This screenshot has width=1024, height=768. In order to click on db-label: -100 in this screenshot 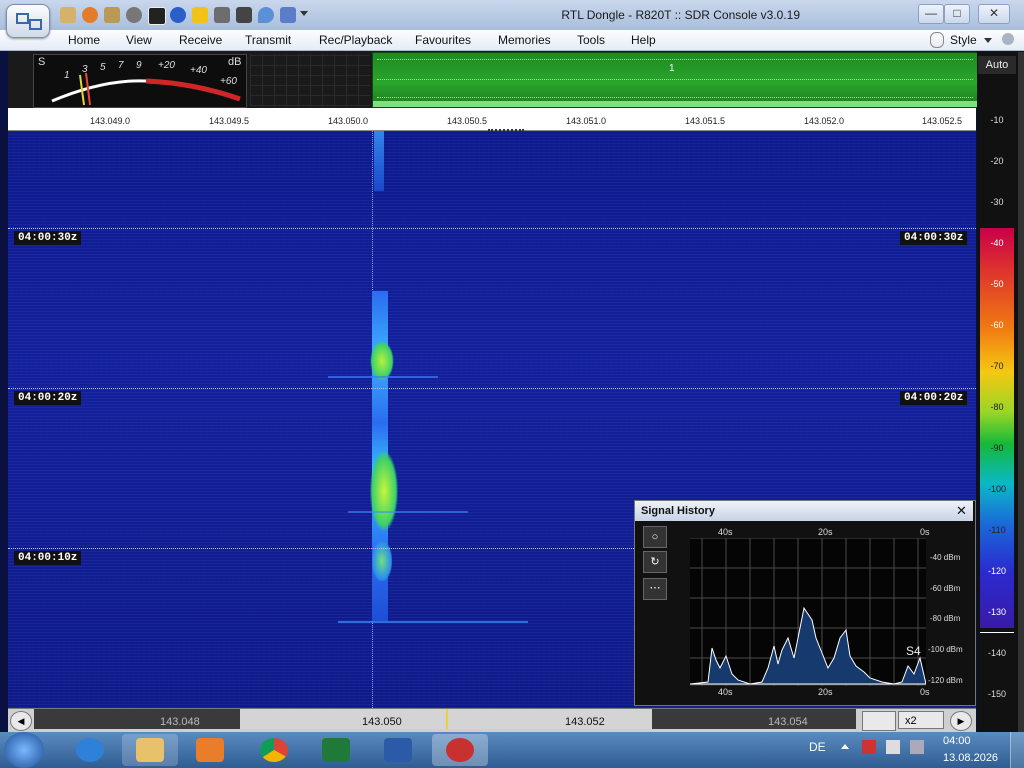, I will do `click(996, 489)`.